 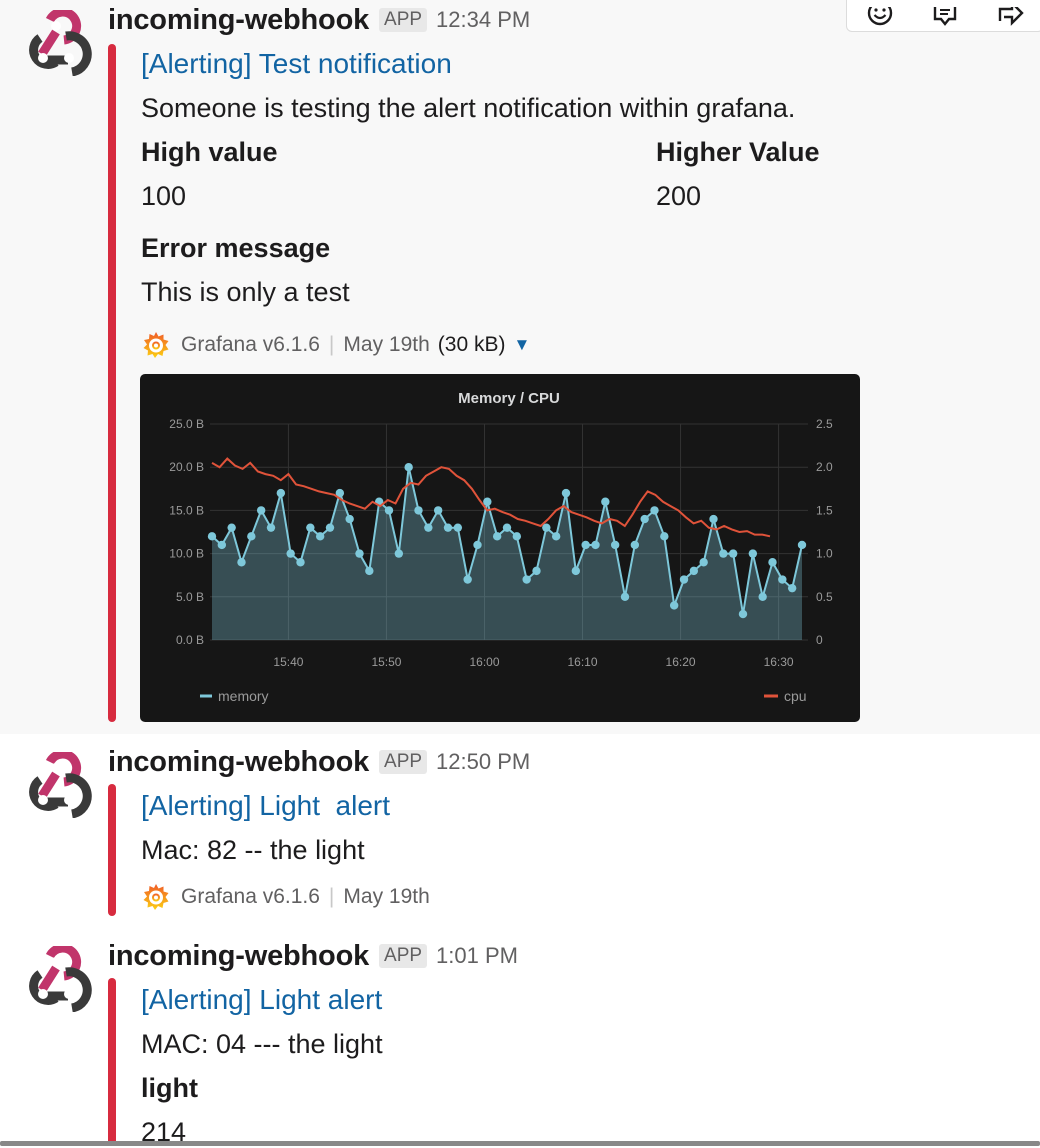 I want to click on attachment-title-link: [Alerting] Test notification, so click(x=296, y=64).